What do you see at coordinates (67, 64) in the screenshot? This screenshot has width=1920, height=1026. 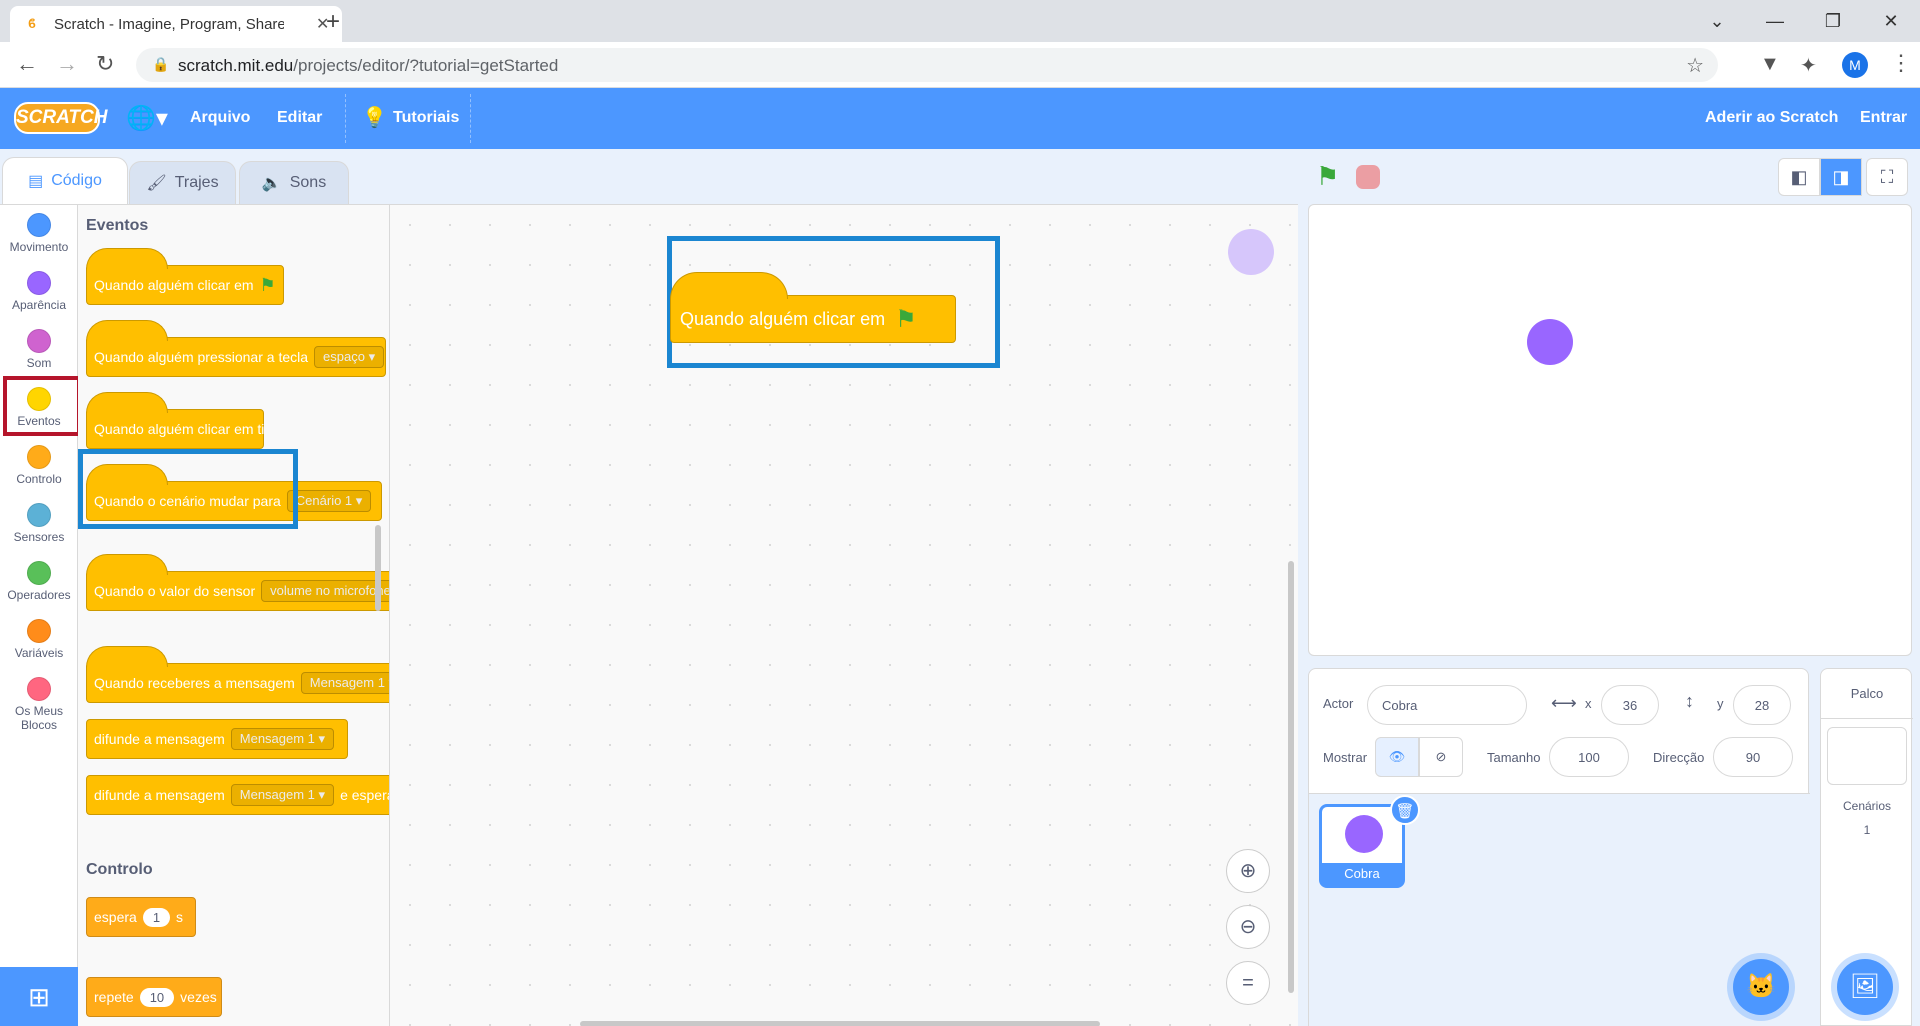 I see `forward-icon: →` at bounding box center [67, 64].